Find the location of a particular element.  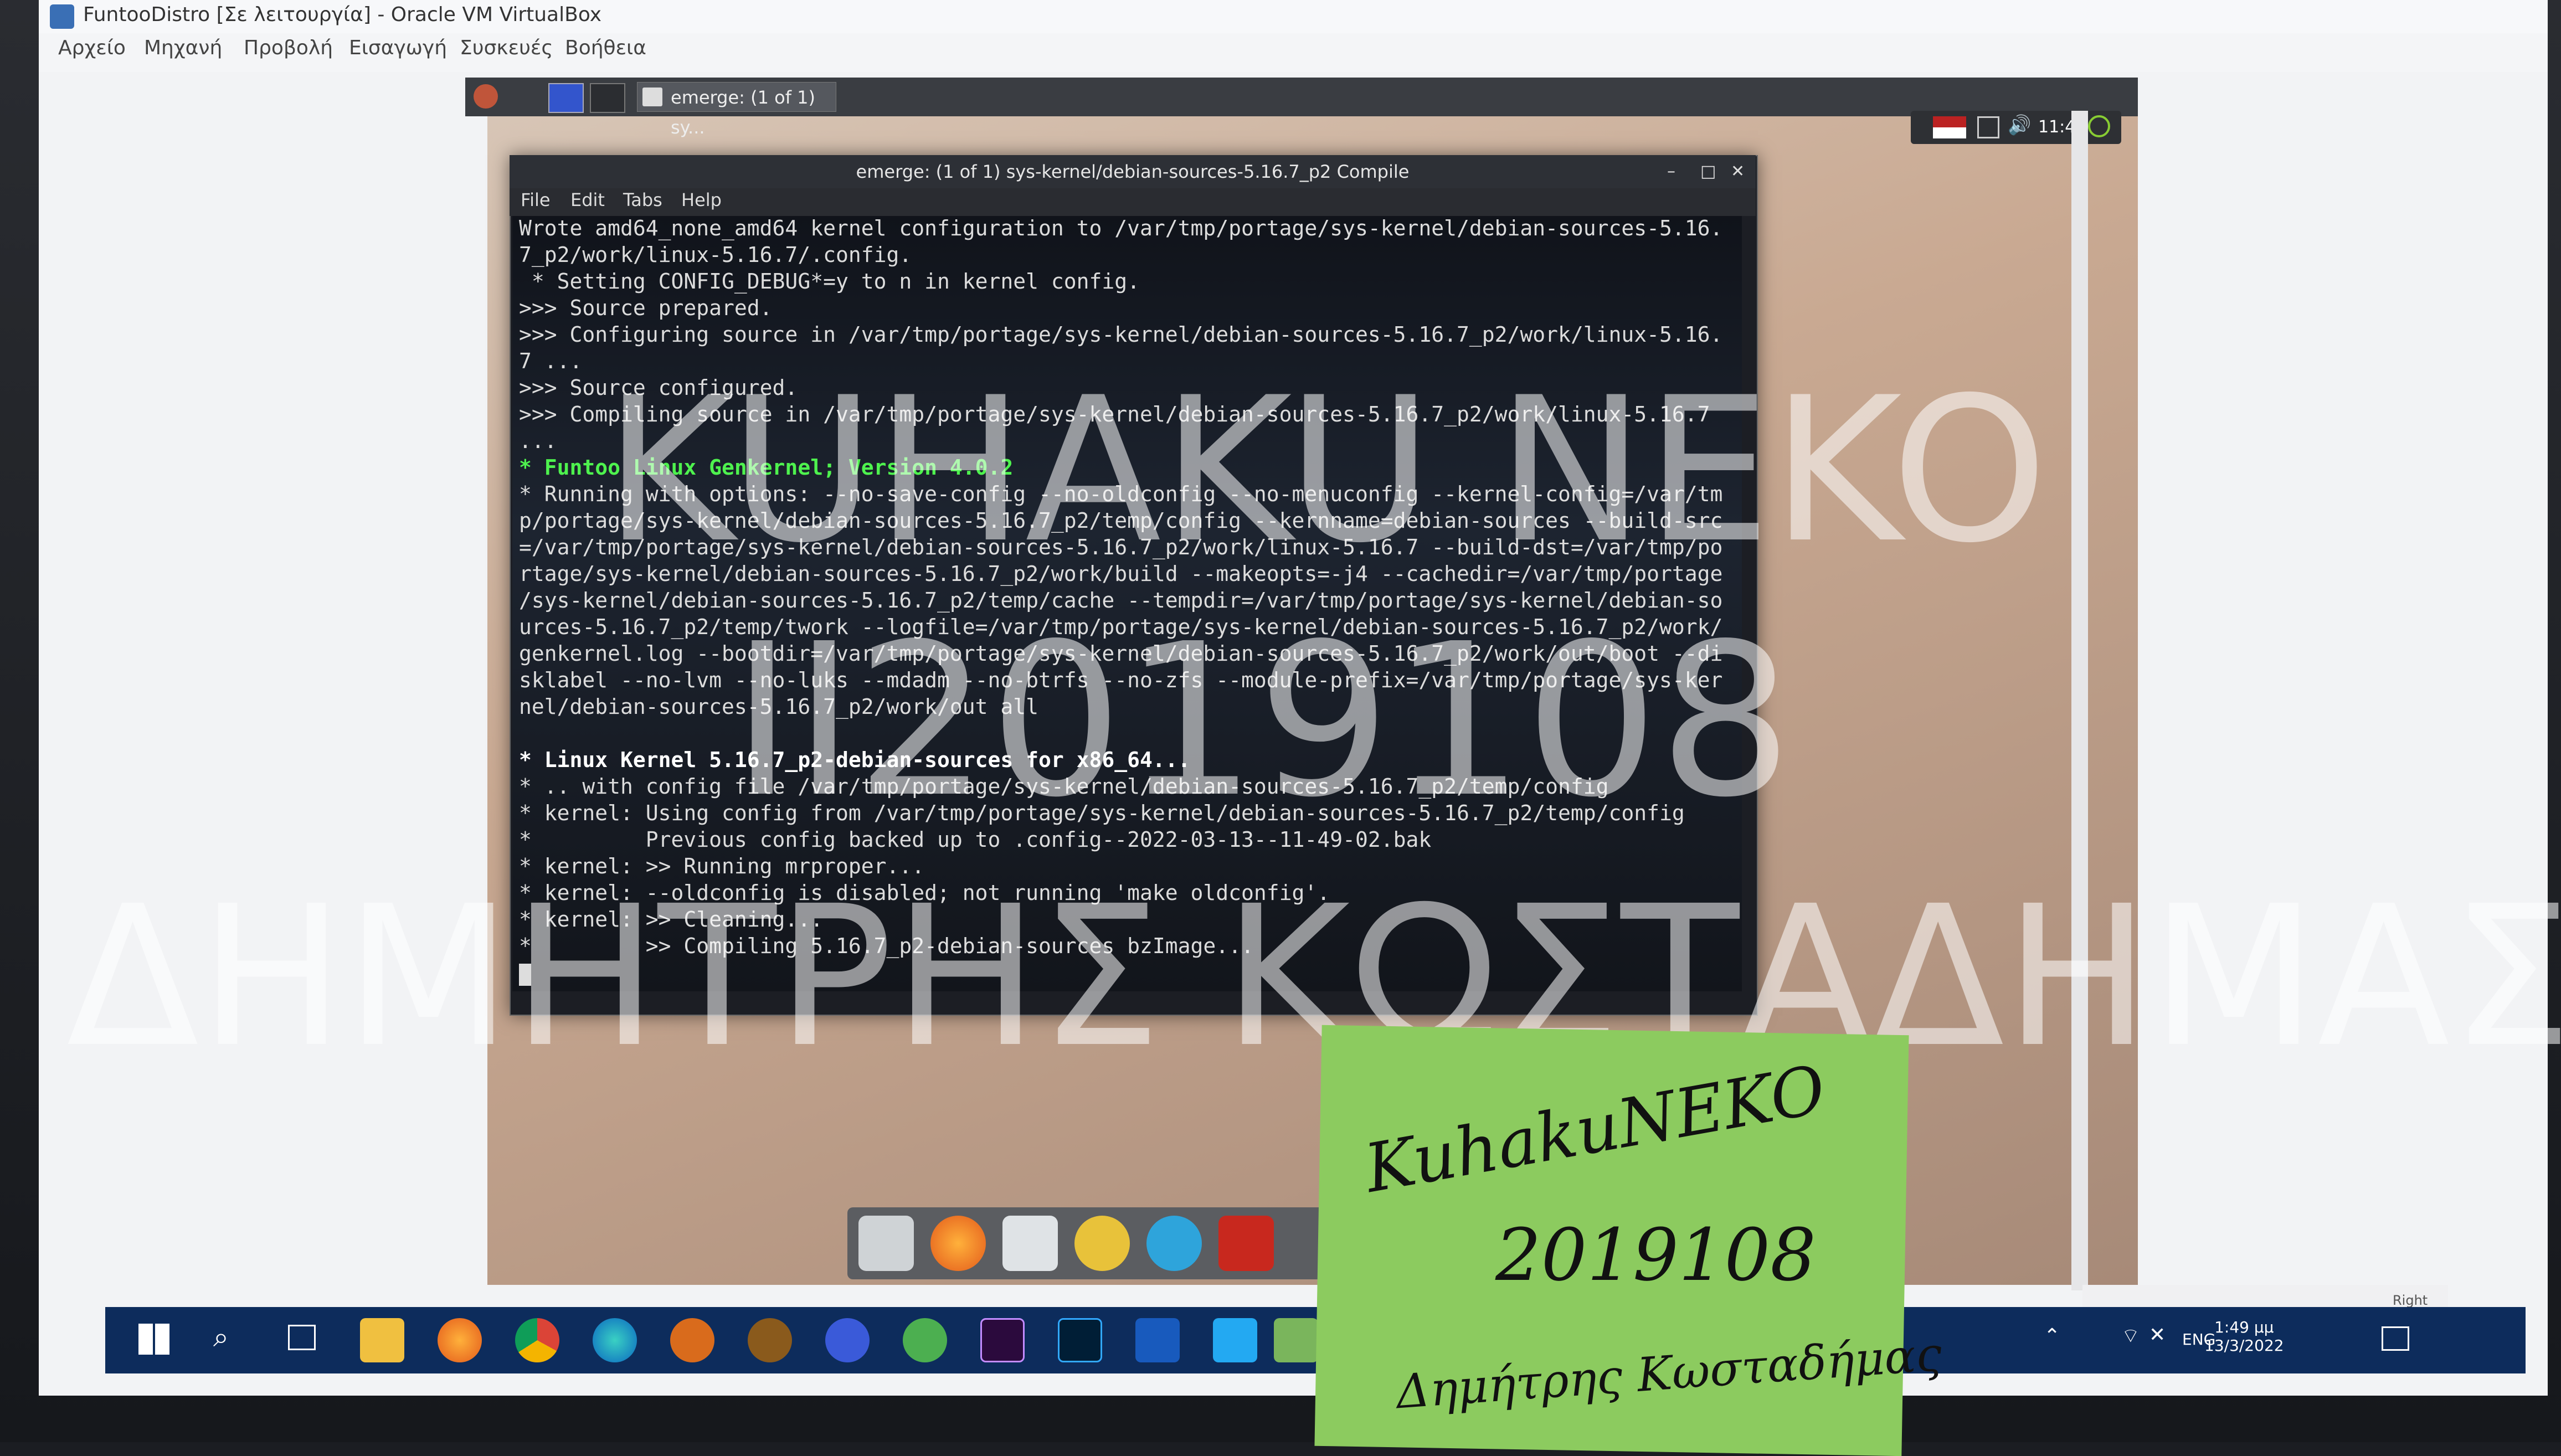

menu-file: Αρχείο is located at coordinates (92, 48).